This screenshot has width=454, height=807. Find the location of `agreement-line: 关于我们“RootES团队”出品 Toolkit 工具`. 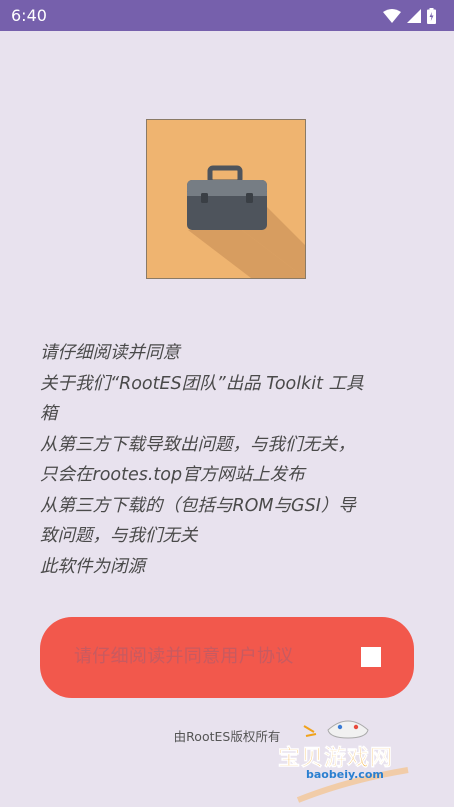

agreement-line: 关于我们“RootES团队”出品 Toolkit 工具 is located at coordinates (202, 383).